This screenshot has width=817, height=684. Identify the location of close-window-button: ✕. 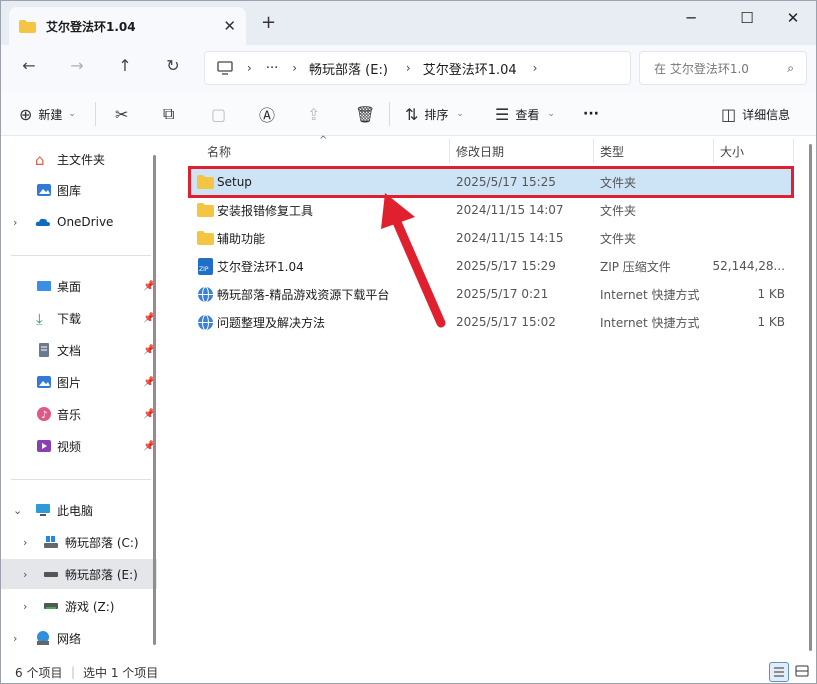
(793, 20).